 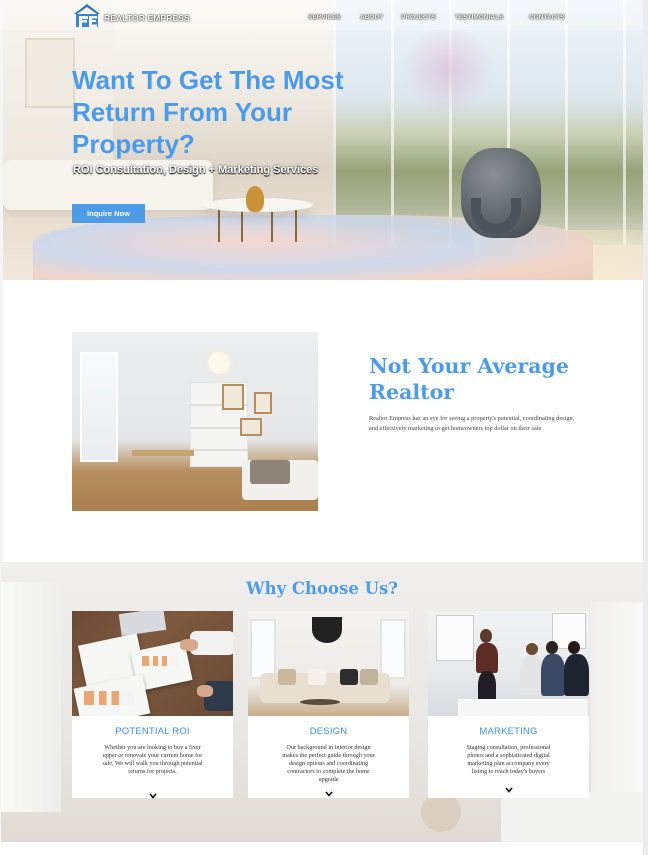 I want to click on photo-window, so click(x=99, y=407).